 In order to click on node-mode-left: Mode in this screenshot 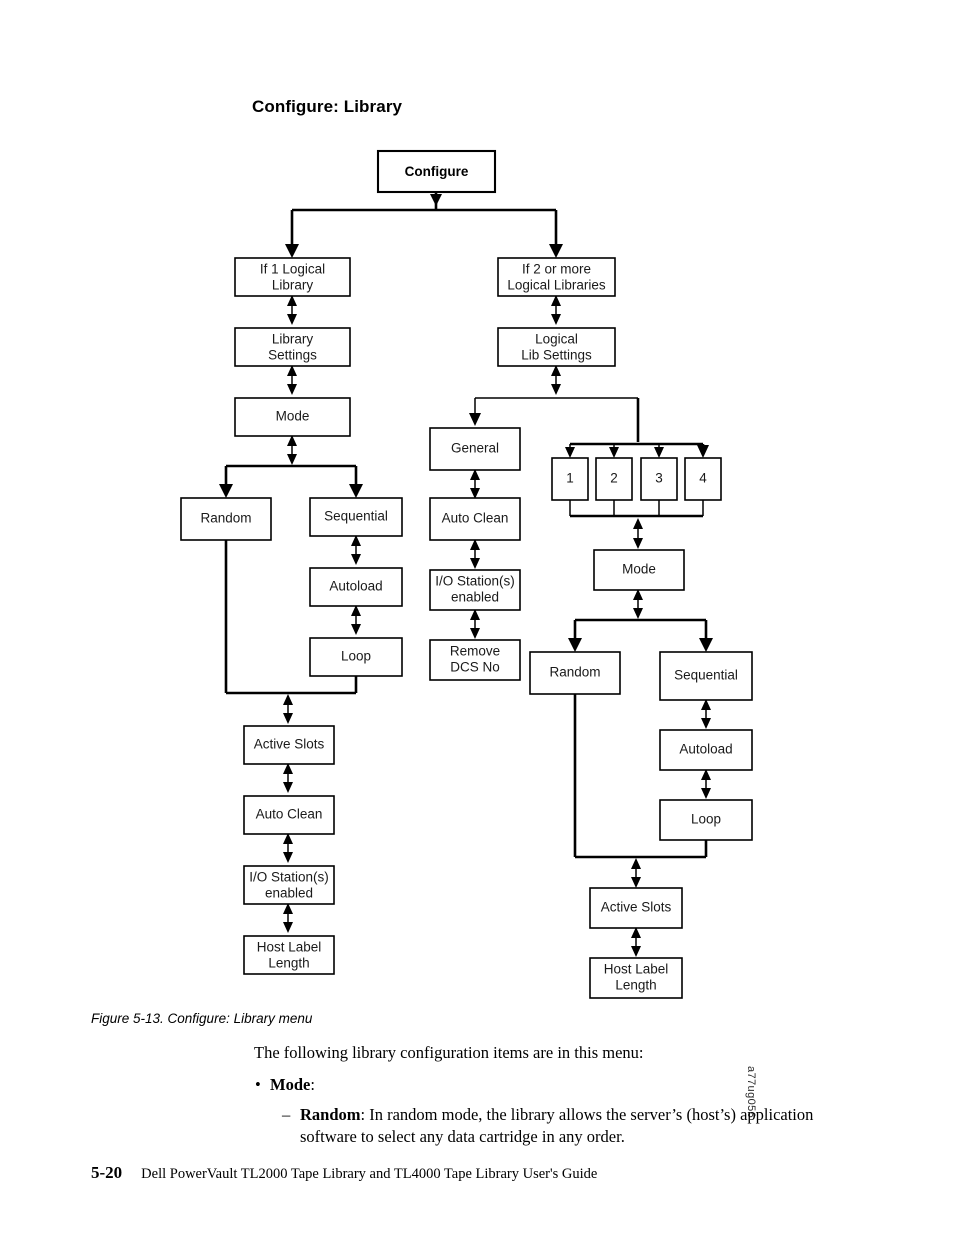, I will do `click(292, 417)`.